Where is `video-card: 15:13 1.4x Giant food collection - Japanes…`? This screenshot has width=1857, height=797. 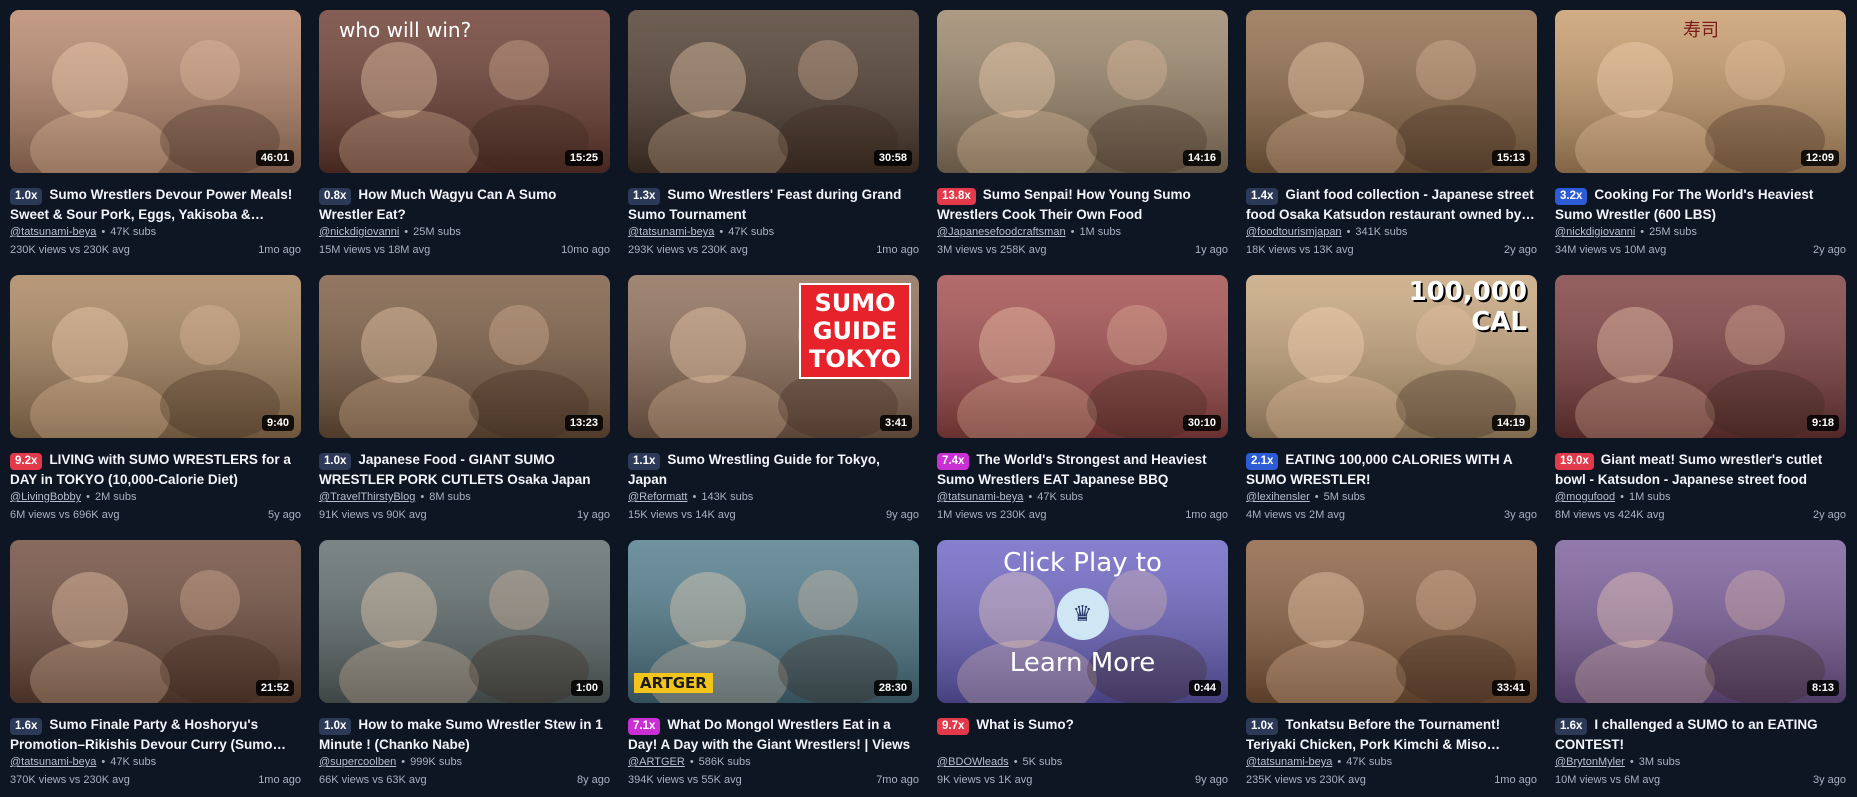
video-card: 15:13 1.4x Giant food collection - Japanes… is located at coordinates (1391, 136).